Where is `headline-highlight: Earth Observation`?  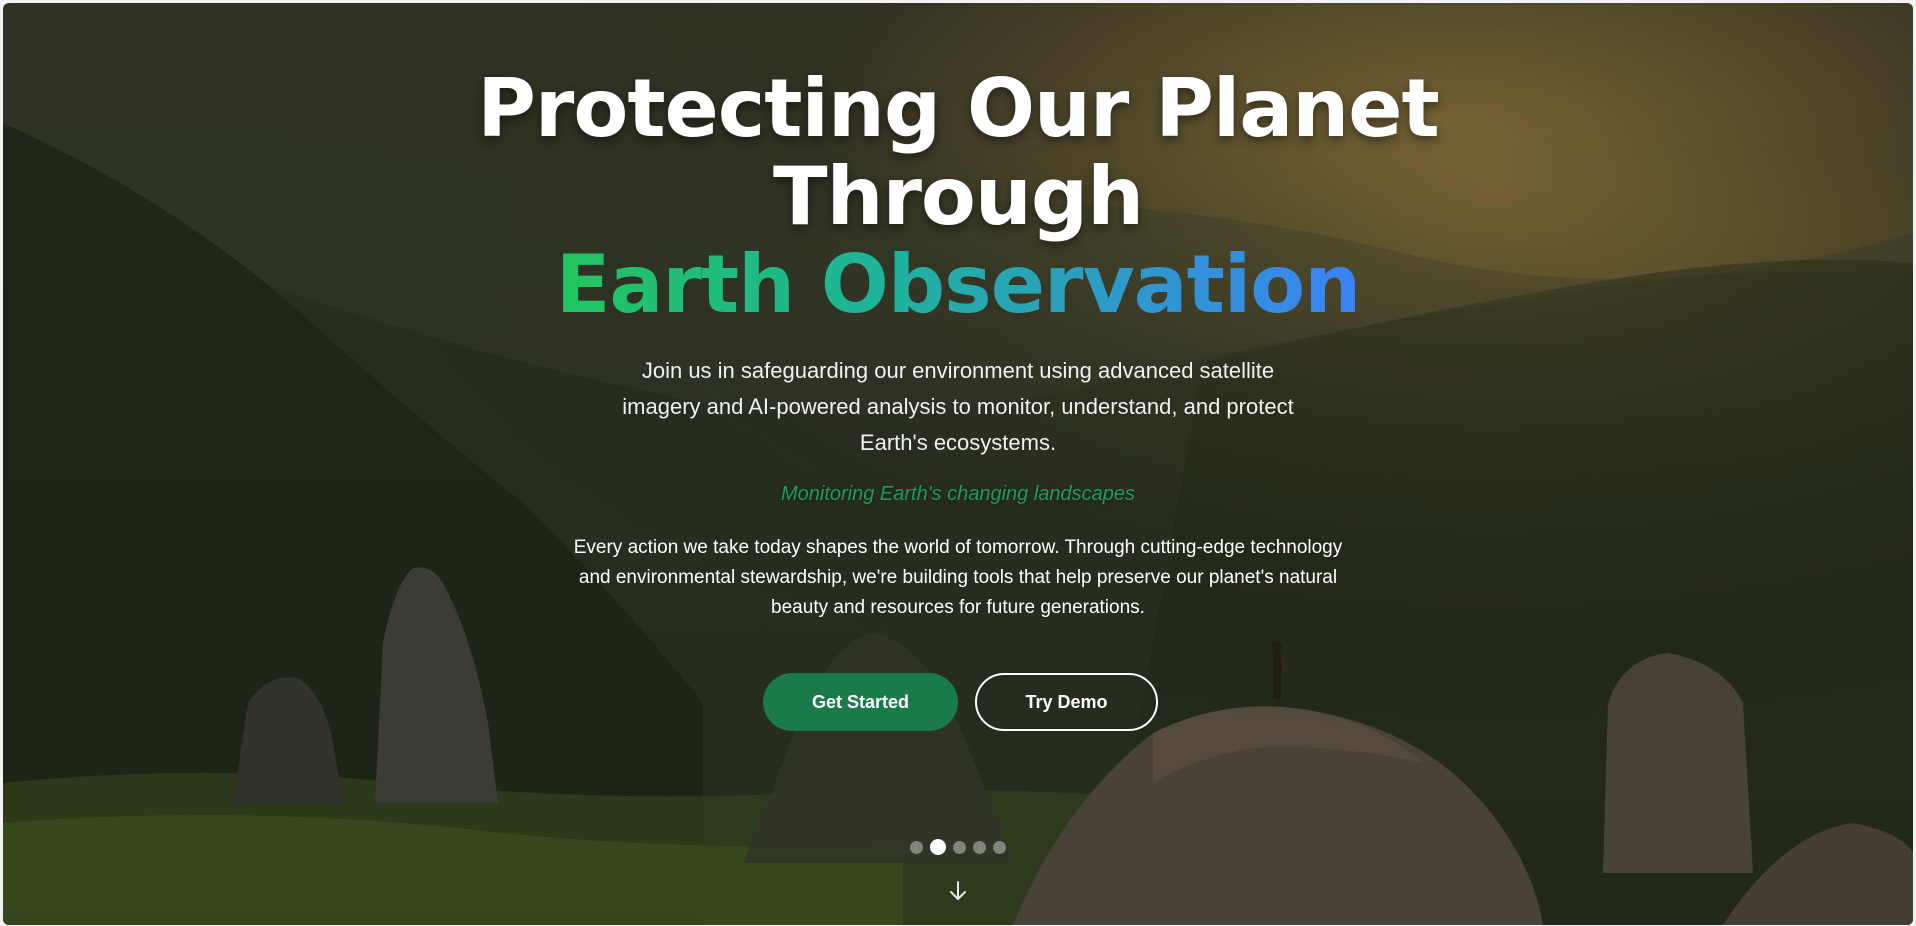
headline-highlight: Earth Observation is located at coordinates (958, 284).